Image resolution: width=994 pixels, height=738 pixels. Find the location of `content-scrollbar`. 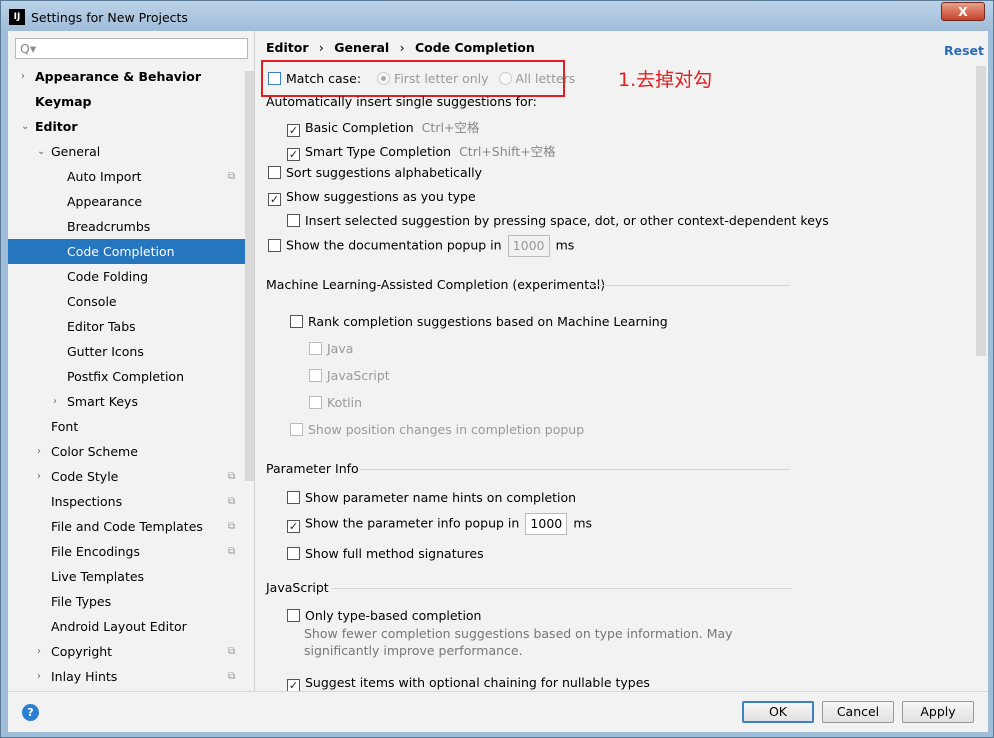

content-scrollbar is located at coordinates (981, 211).